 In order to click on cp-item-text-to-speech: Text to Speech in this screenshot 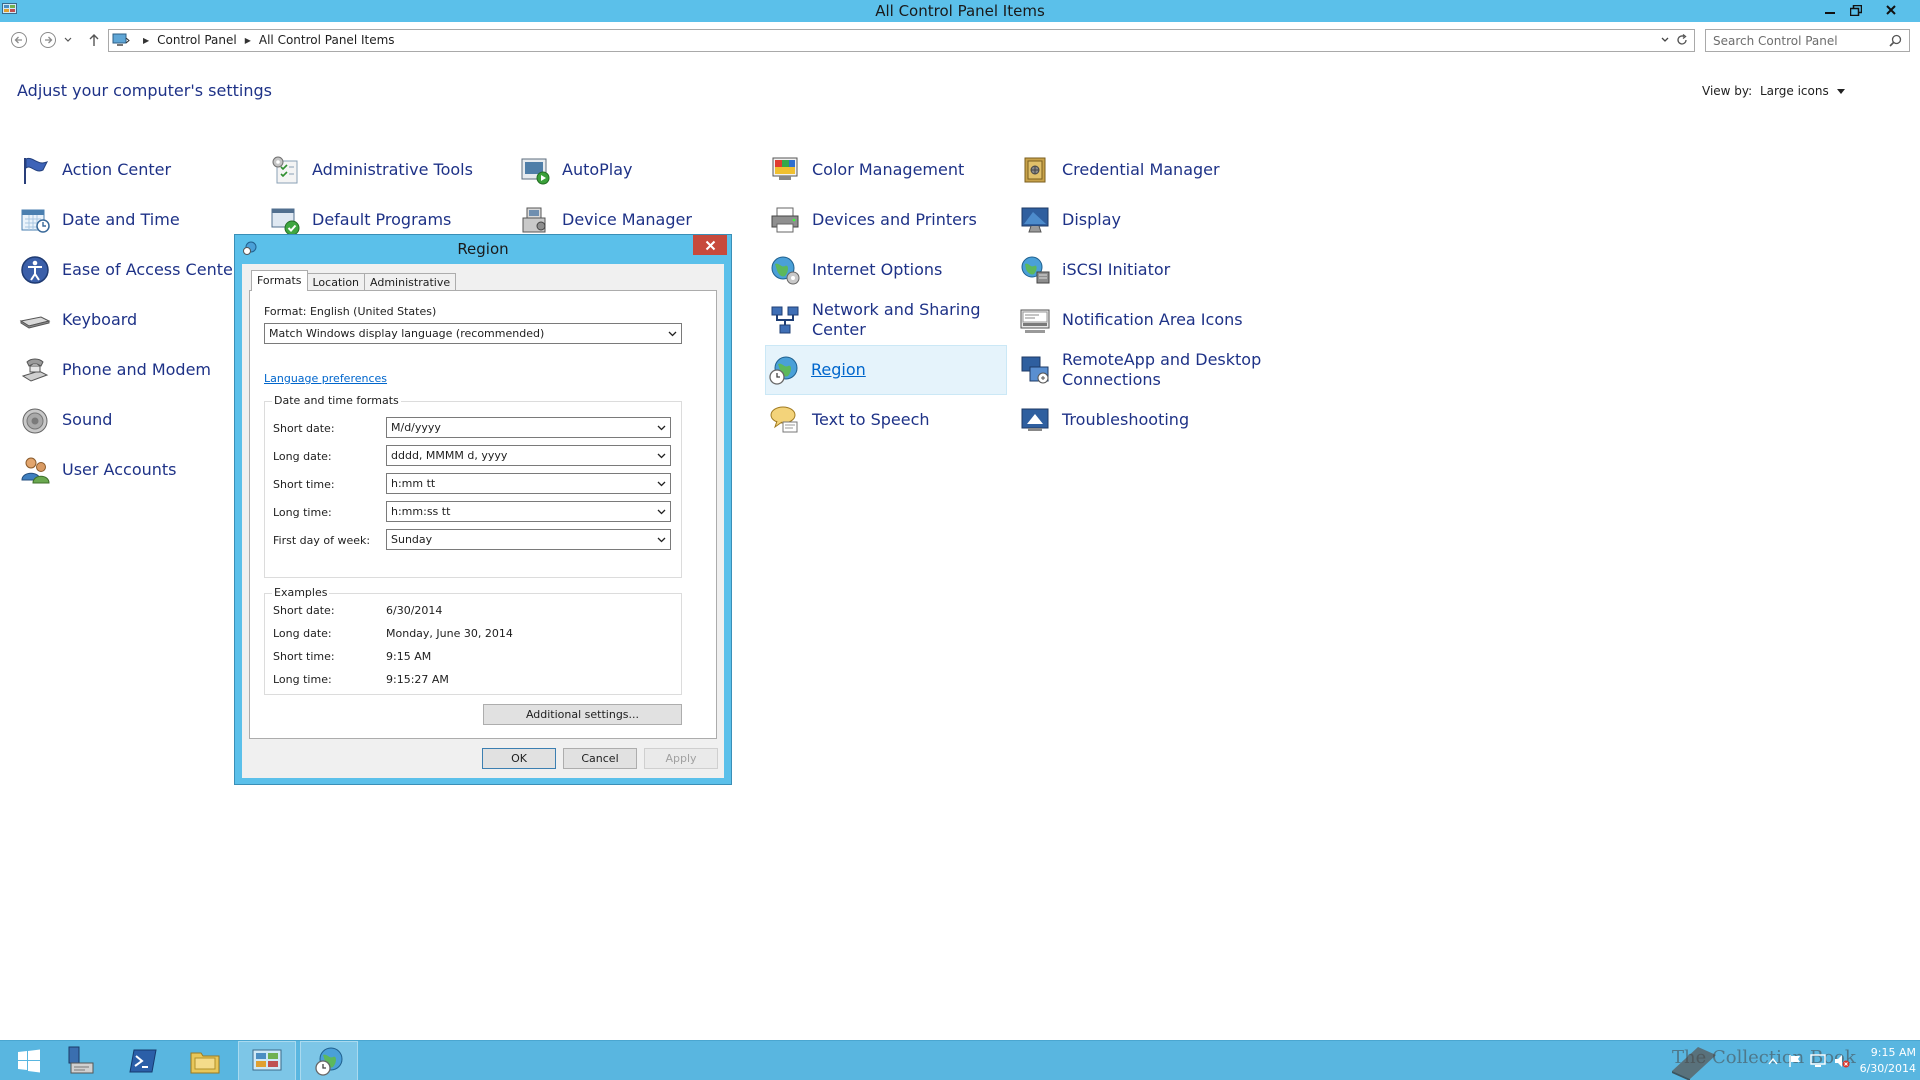, I will do `click(882, 420)`.